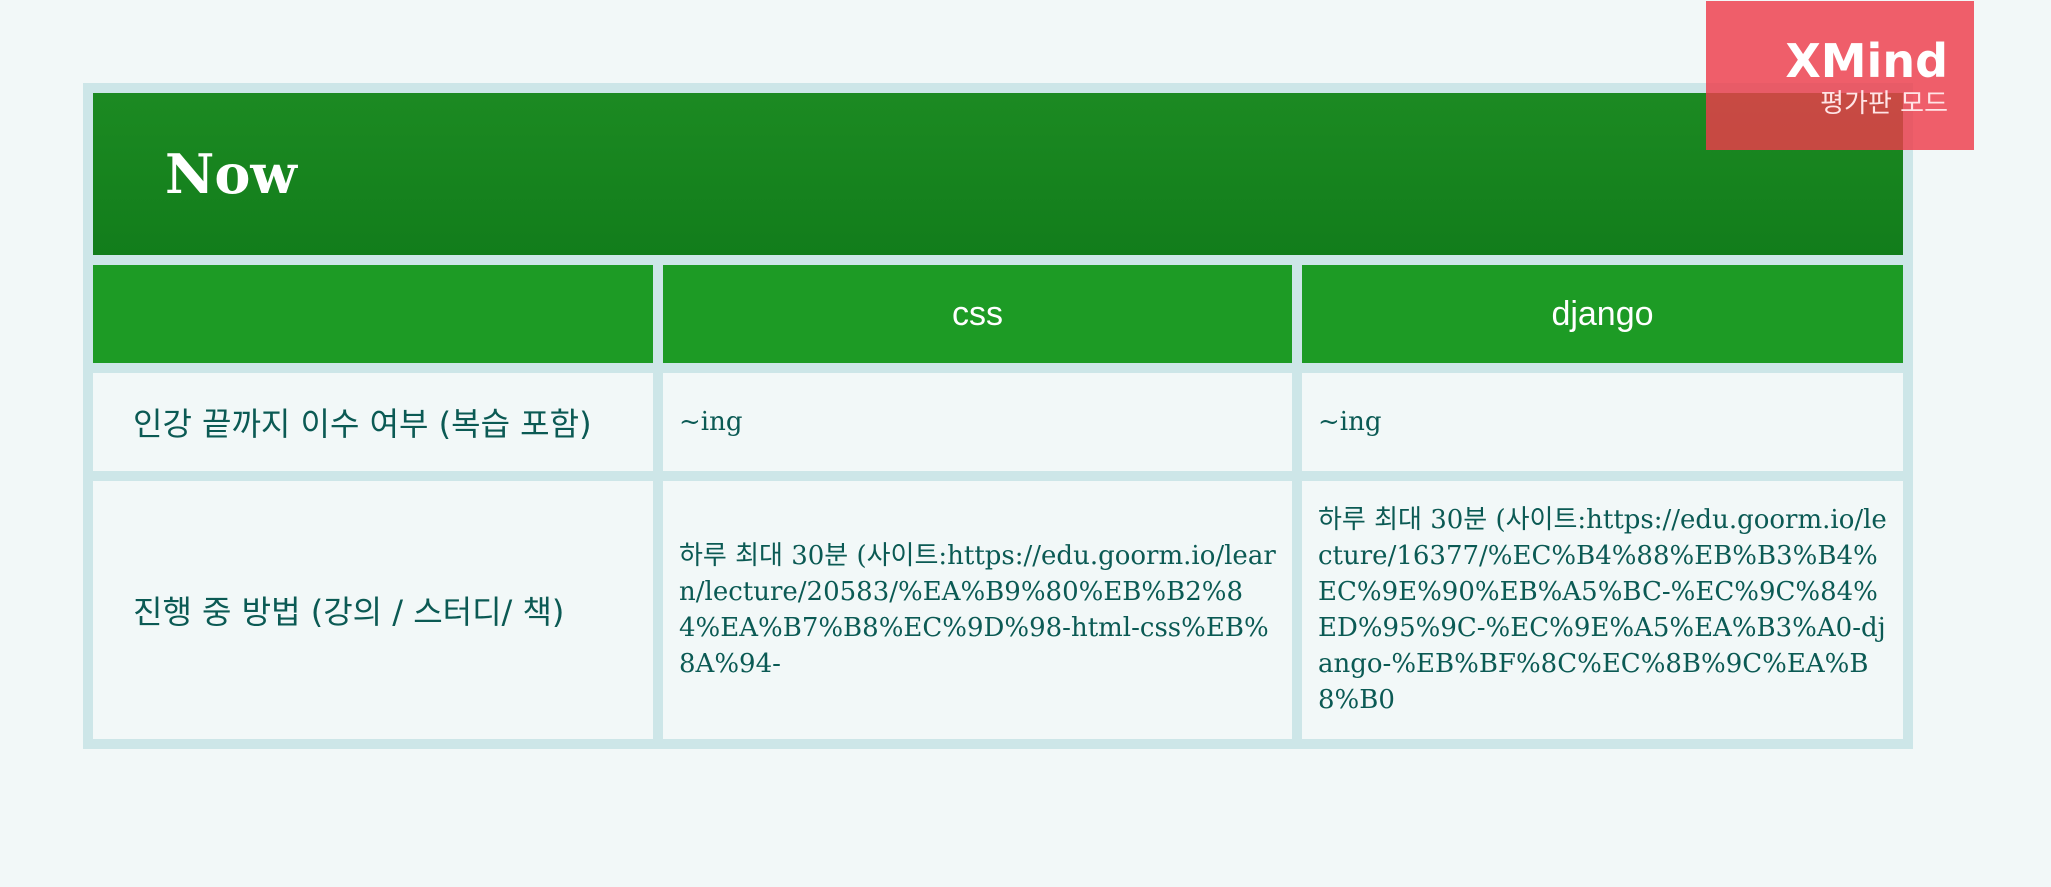 The image size is (2051, 887). What do you see at coordinates (1602, 422) in the screenshot?
I see `cell-completion-django: ~ing` at bounding box center [1602, 422].